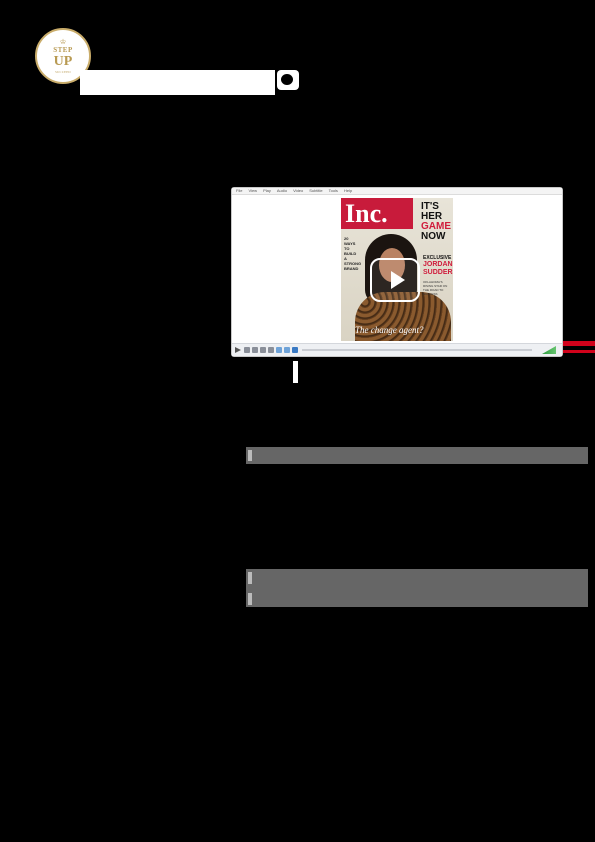 Image resolution: width=595 pixels, height=842 pixels. I want to click on menu-audio: Audio, so click(282, 191).